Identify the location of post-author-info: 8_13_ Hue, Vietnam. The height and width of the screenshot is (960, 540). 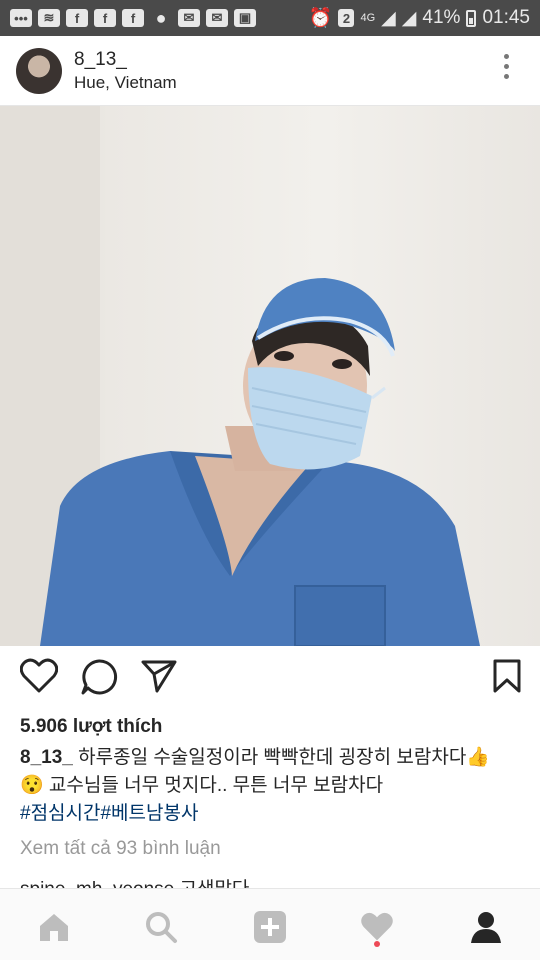
(125, 71).